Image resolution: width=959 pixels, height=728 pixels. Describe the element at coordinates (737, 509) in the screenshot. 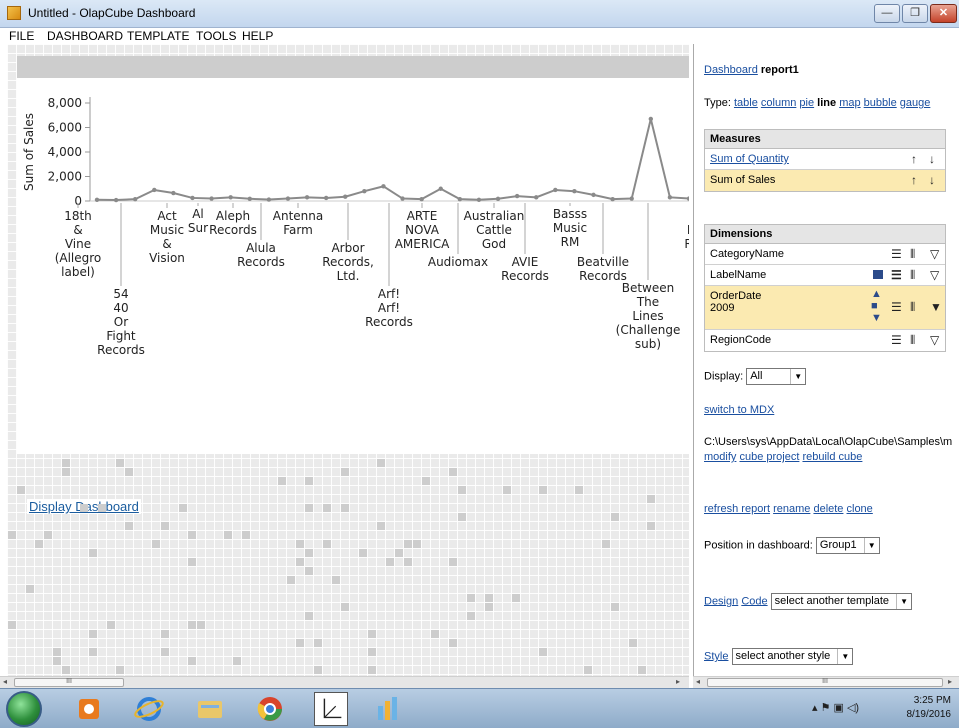

I see `refresh-report-link: refresh report` at that location.